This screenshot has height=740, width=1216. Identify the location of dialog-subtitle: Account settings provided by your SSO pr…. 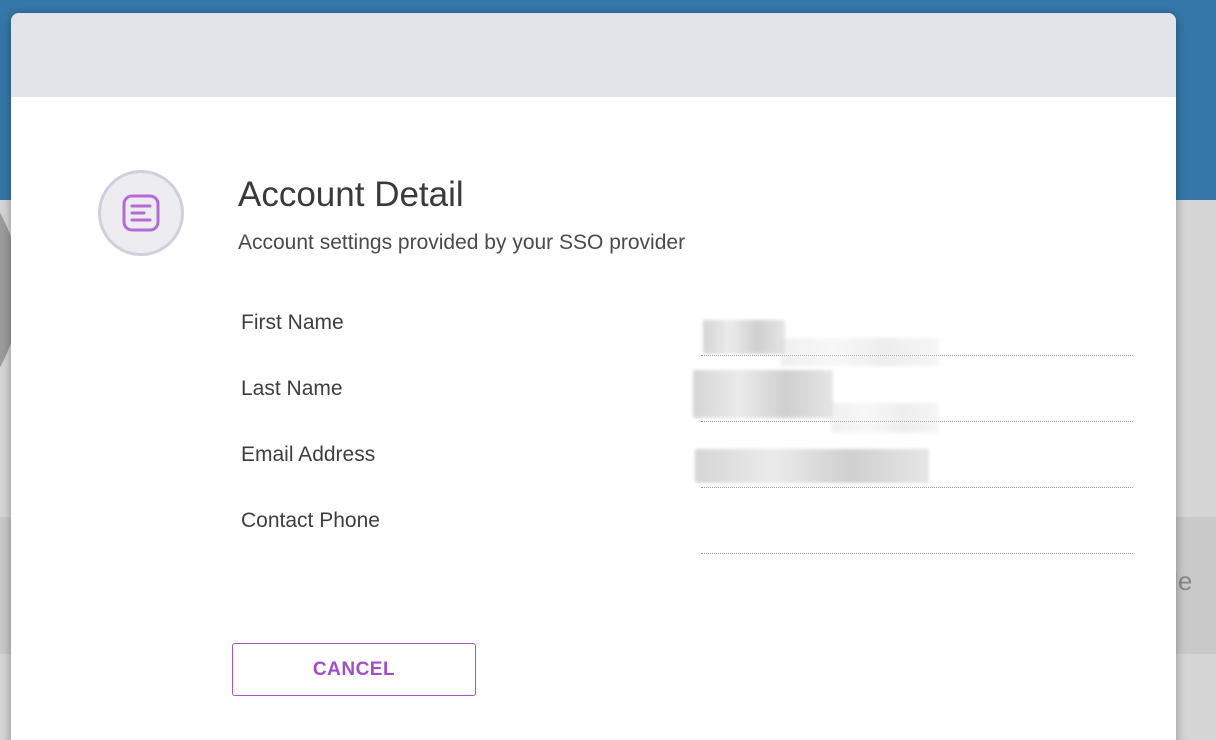
(462, 242).